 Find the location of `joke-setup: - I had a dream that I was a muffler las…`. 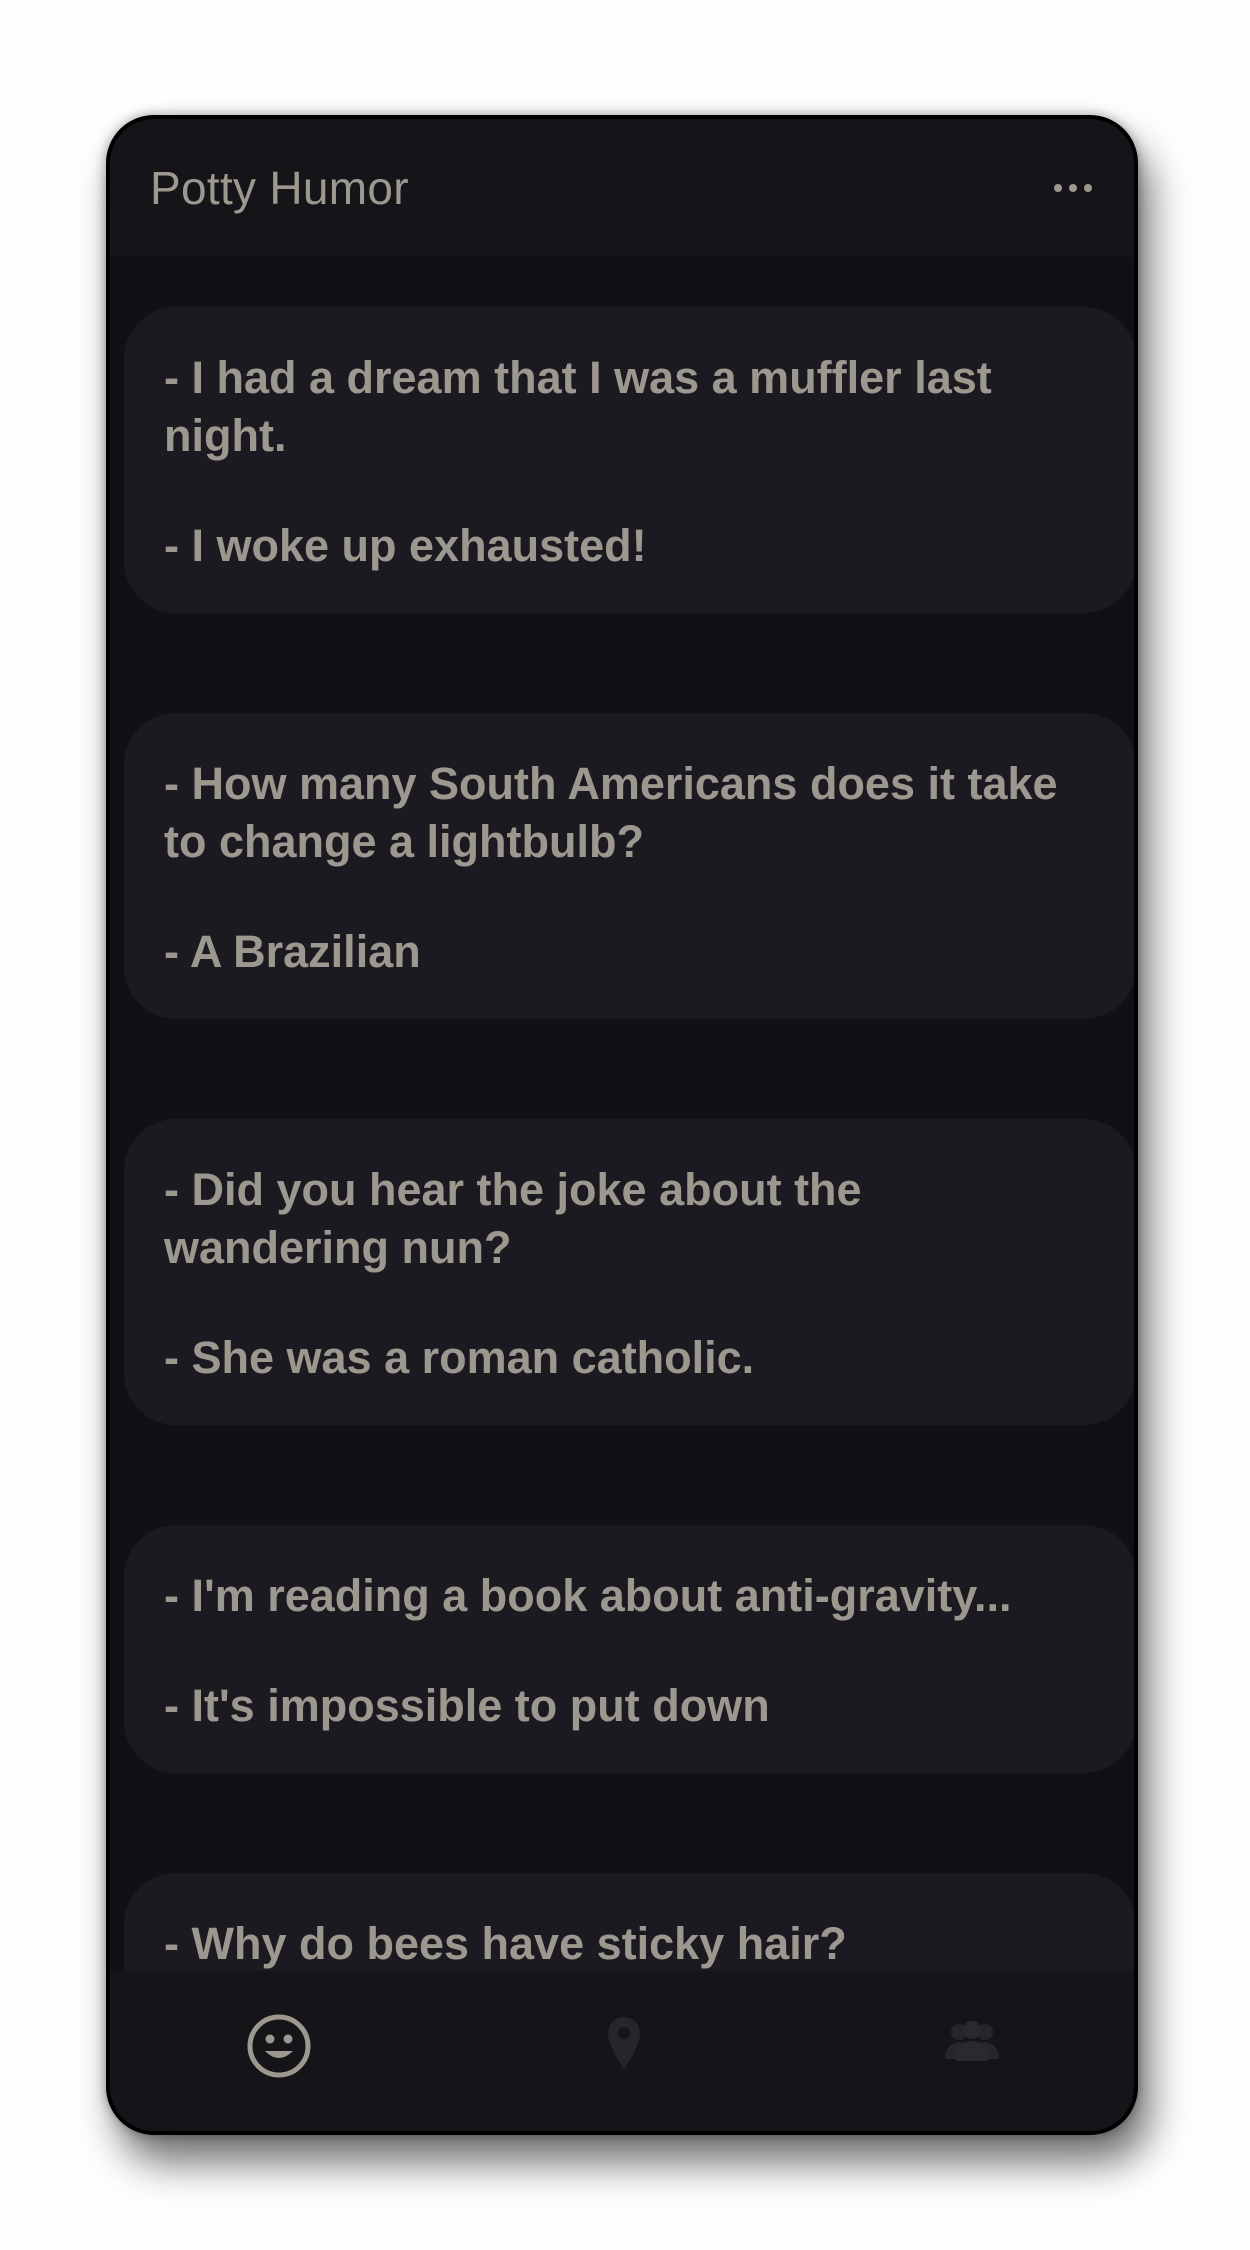

joke-setup: - I had a dream that I was a muffler las… is located at coordinates (578, 406).